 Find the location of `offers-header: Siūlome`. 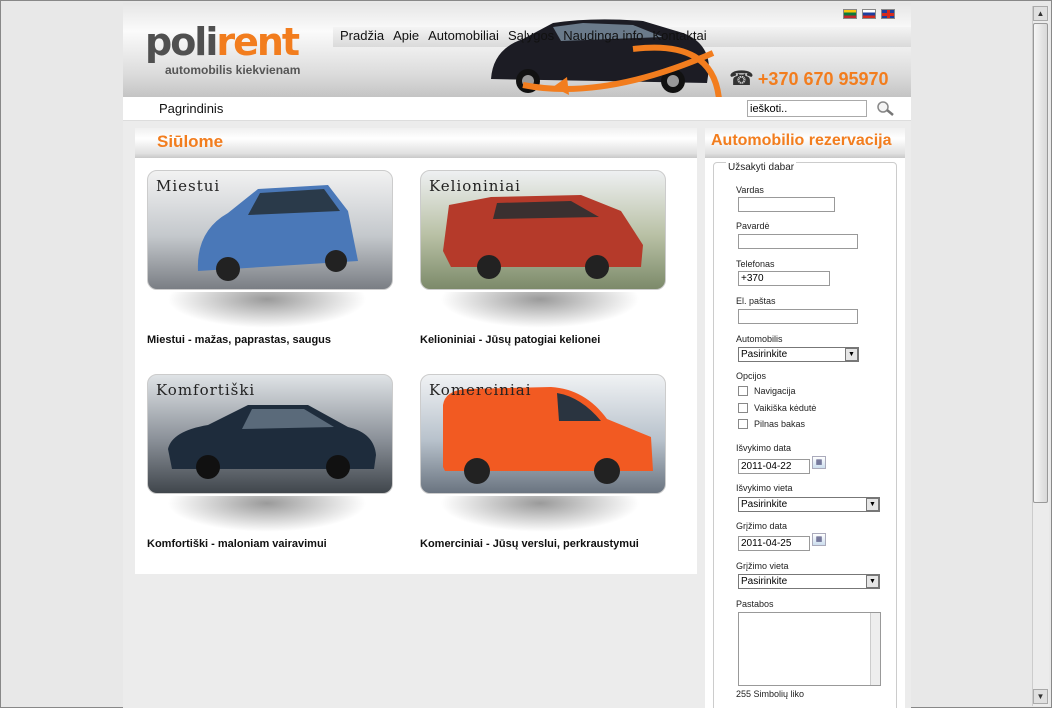

offers-header: Siūlome is located at coordinates (416, 143).